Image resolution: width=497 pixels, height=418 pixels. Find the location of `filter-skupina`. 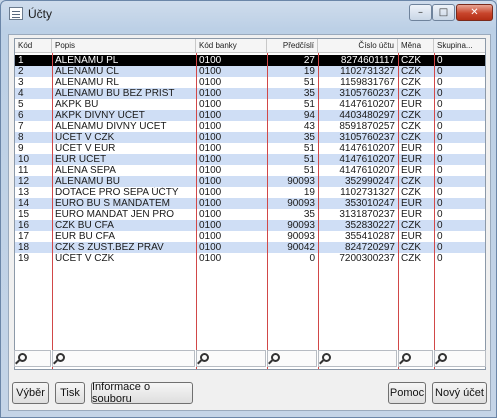

filter-skupina is located at coordinates (460, 358).